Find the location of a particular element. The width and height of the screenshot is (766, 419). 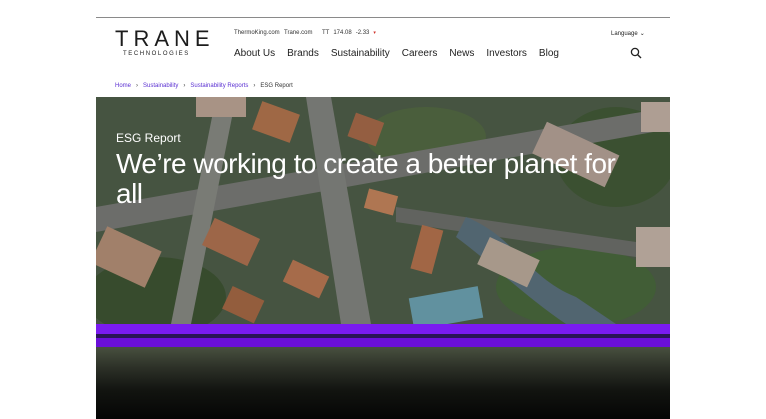

breadcrumb-current: ESG Report is located at coordinates (276, 86).